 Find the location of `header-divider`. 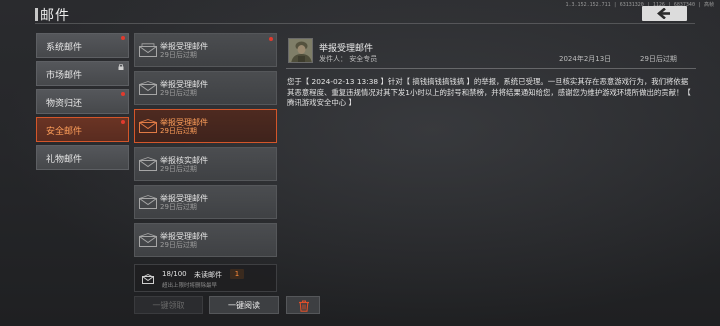

header-divider is located at coordinates (365, 23).